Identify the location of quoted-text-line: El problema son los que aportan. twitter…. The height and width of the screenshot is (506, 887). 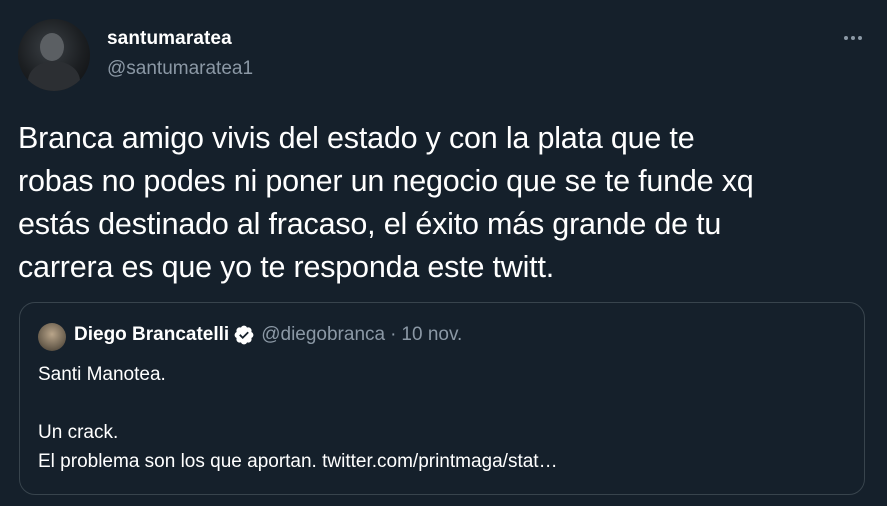
(298, 461).